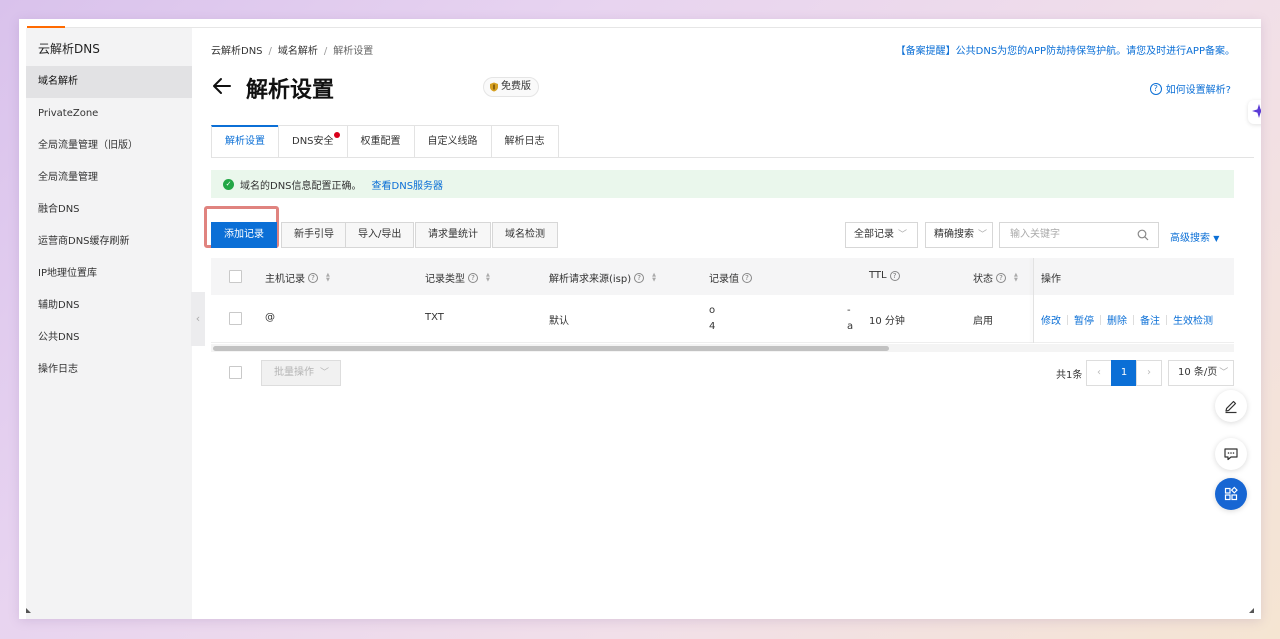 This screenshot has width=1280, height=639. I want to click on actions-cell: 修改 暂停 删除 备注 生效检测, so click(1127, 319).